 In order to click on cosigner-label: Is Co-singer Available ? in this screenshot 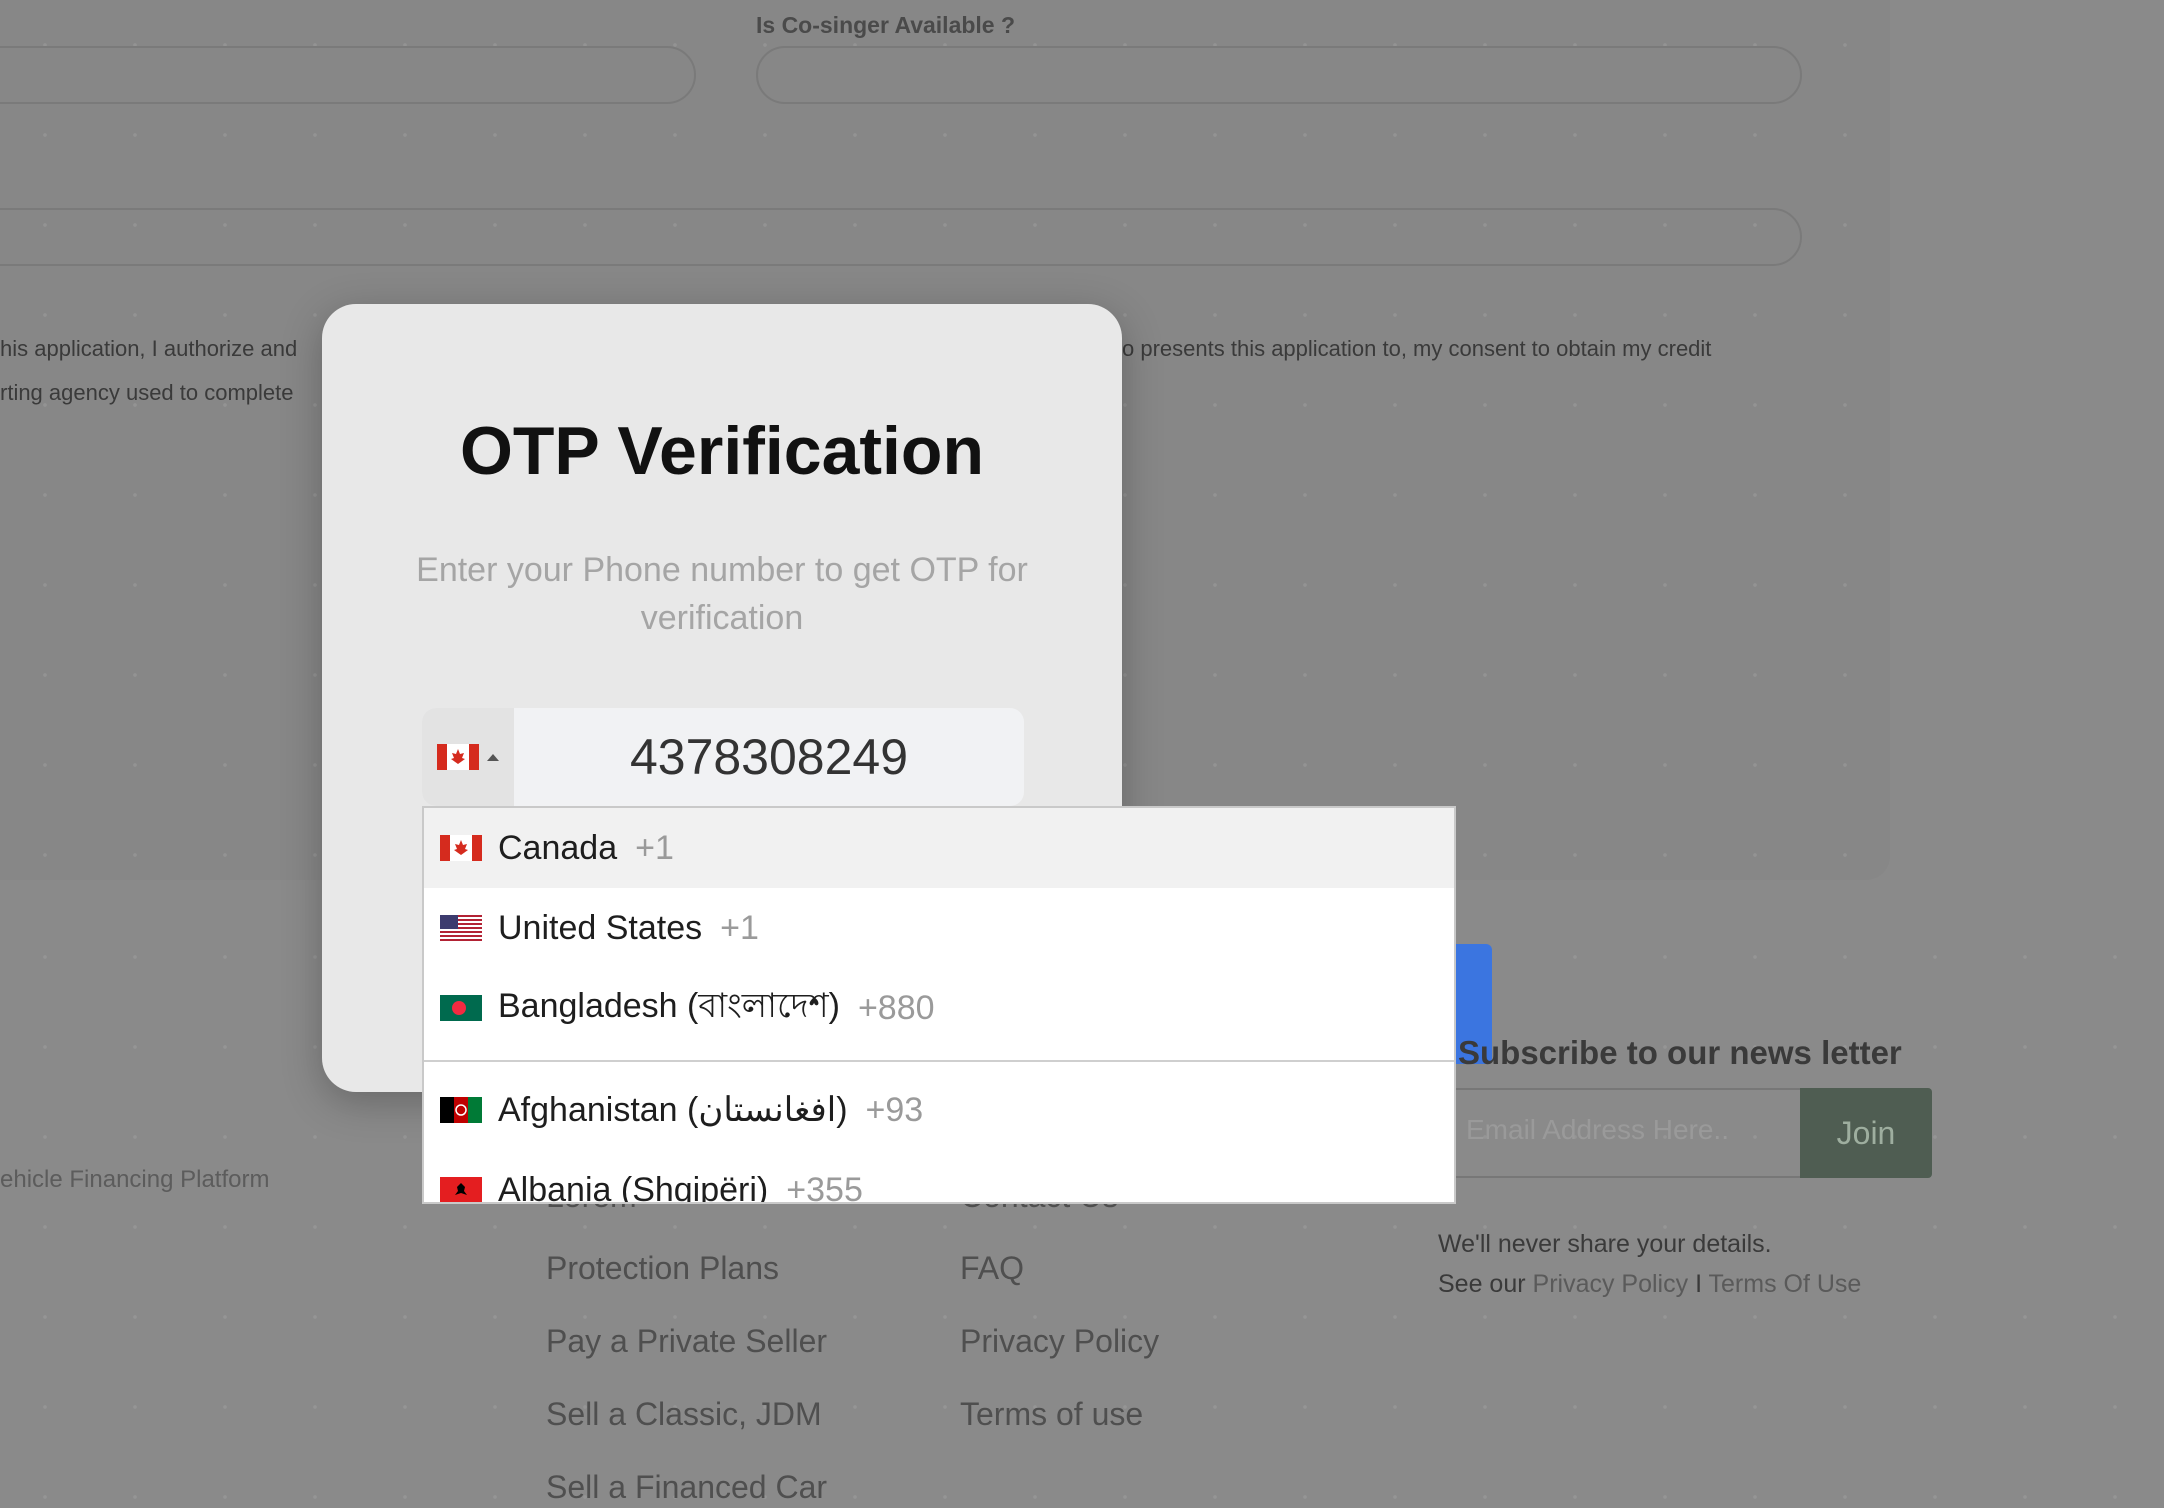, I will do `click(886, 25)`.